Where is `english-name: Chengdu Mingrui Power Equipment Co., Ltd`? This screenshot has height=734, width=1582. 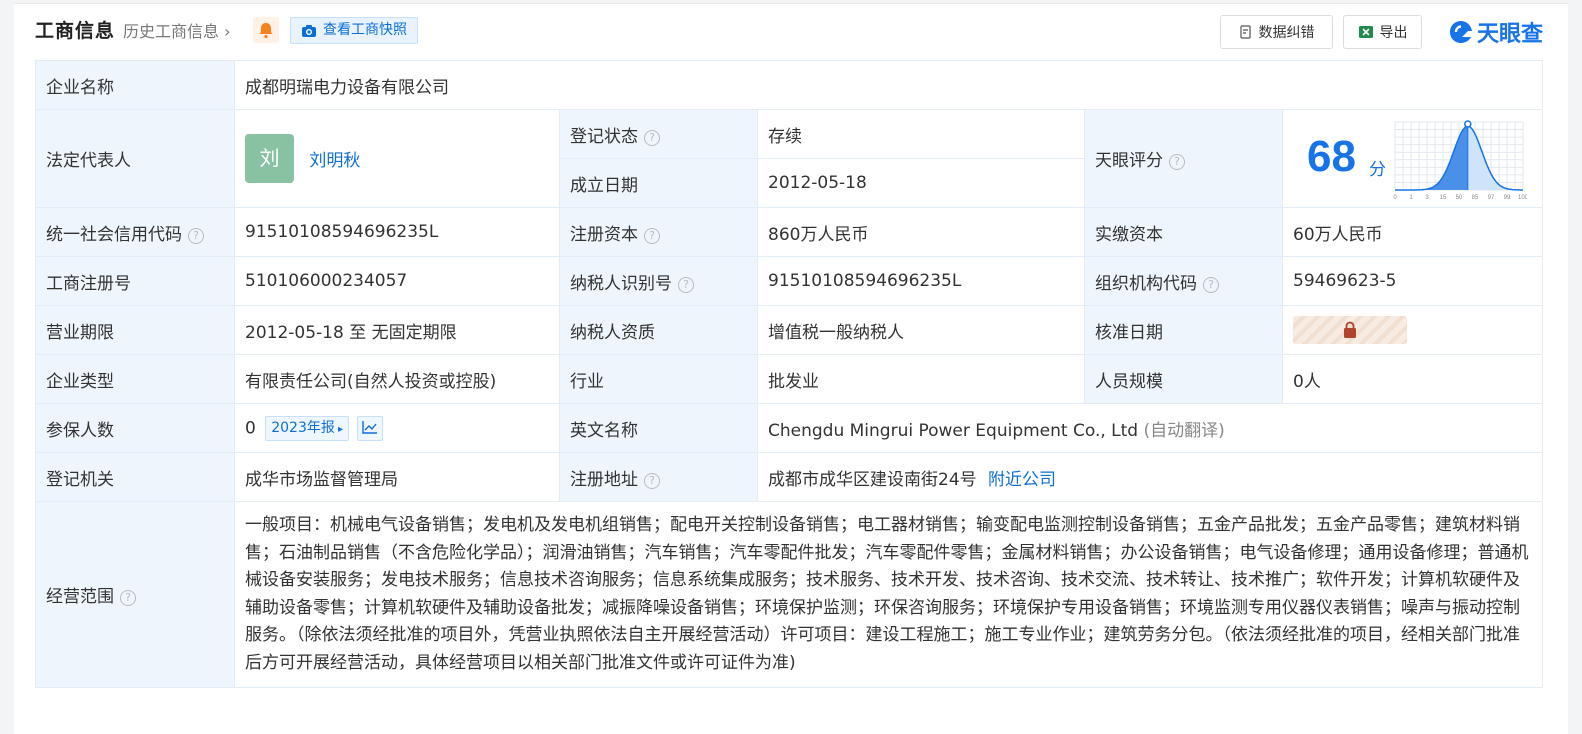 english-name: Chengdu Mingrui Power Equipment Co., Ltd is located at coordinates (953, 430).